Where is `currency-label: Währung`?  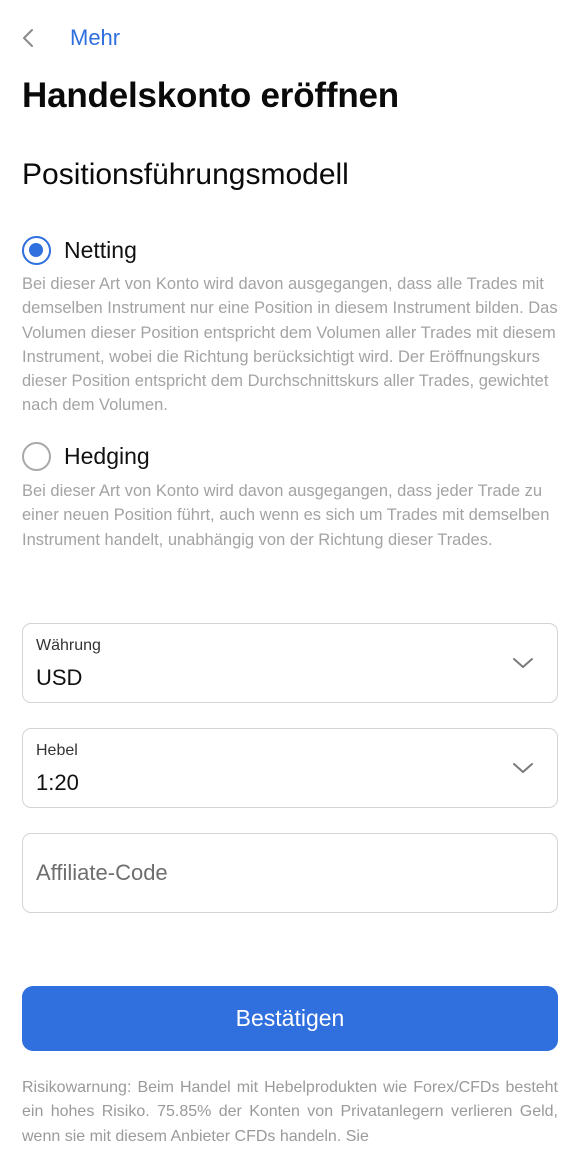
currency-label: Währung is located at coordinates (68, 645).